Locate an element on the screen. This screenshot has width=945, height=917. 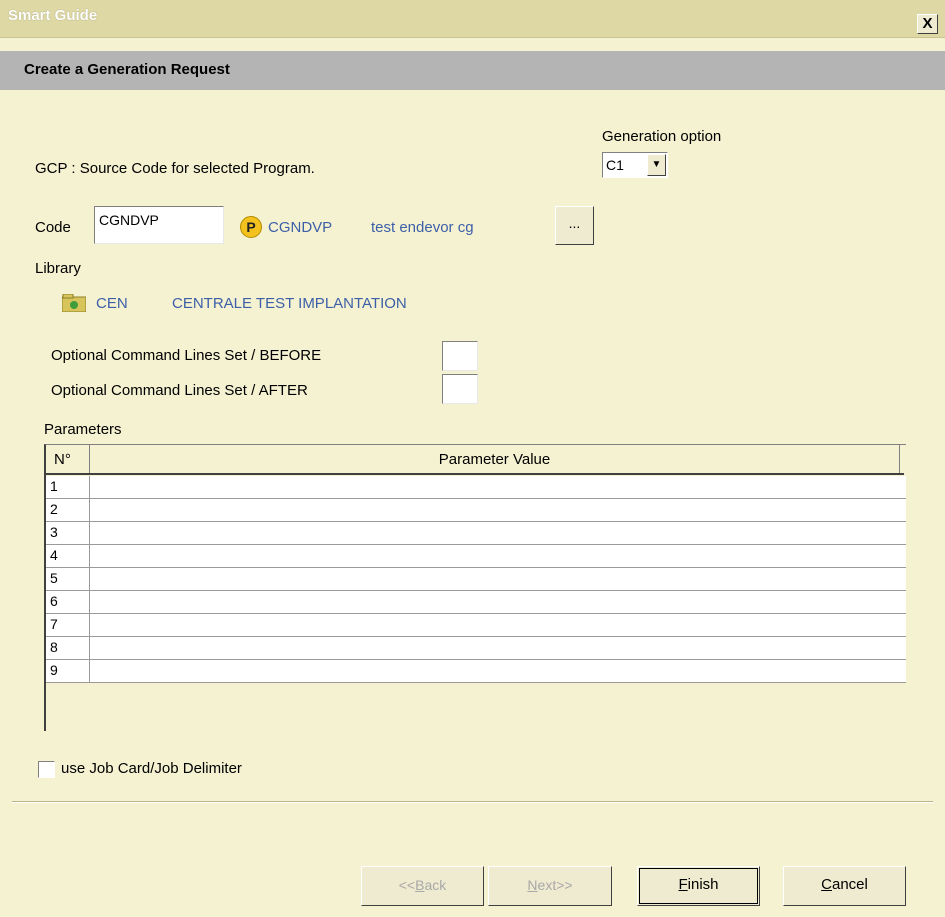
column-header-number: N° is located at coordinates (68, 459).